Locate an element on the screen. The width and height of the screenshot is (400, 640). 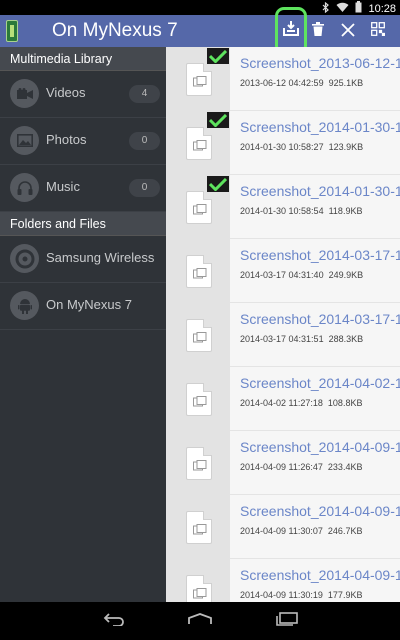
file-meta: 2014-04-09 11:26:47 233.4KB is located at coordinates (301, 467).